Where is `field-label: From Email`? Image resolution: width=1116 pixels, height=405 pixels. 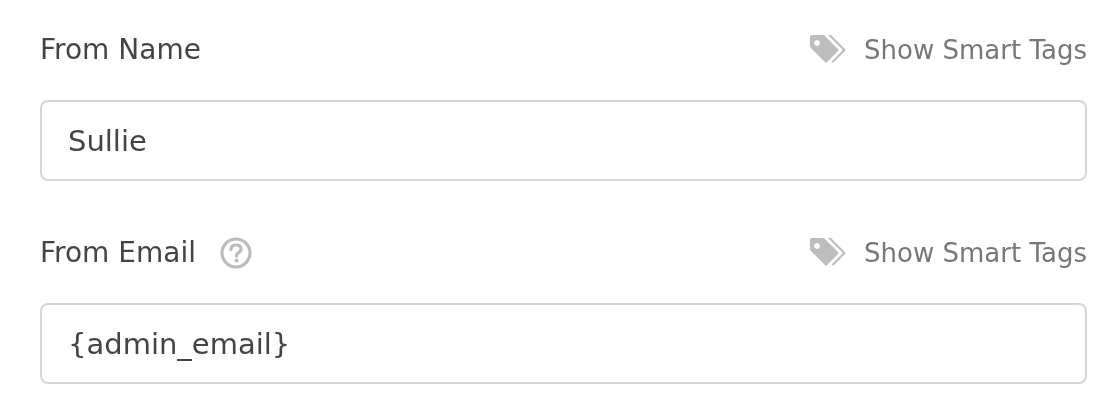
field-label: From Email is located at coordinates (118, 253).